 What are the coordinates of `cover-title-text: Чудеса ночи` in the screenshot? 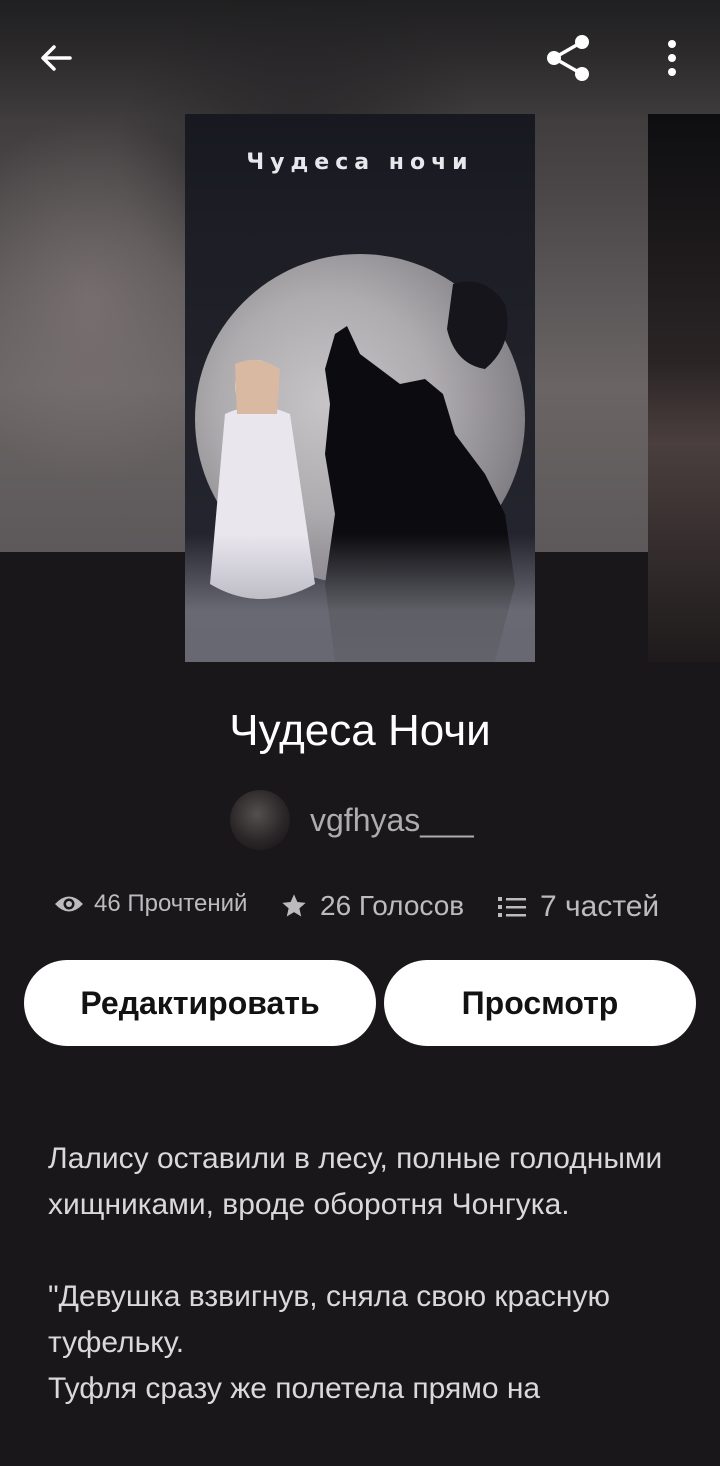 It's located at (360, 162).